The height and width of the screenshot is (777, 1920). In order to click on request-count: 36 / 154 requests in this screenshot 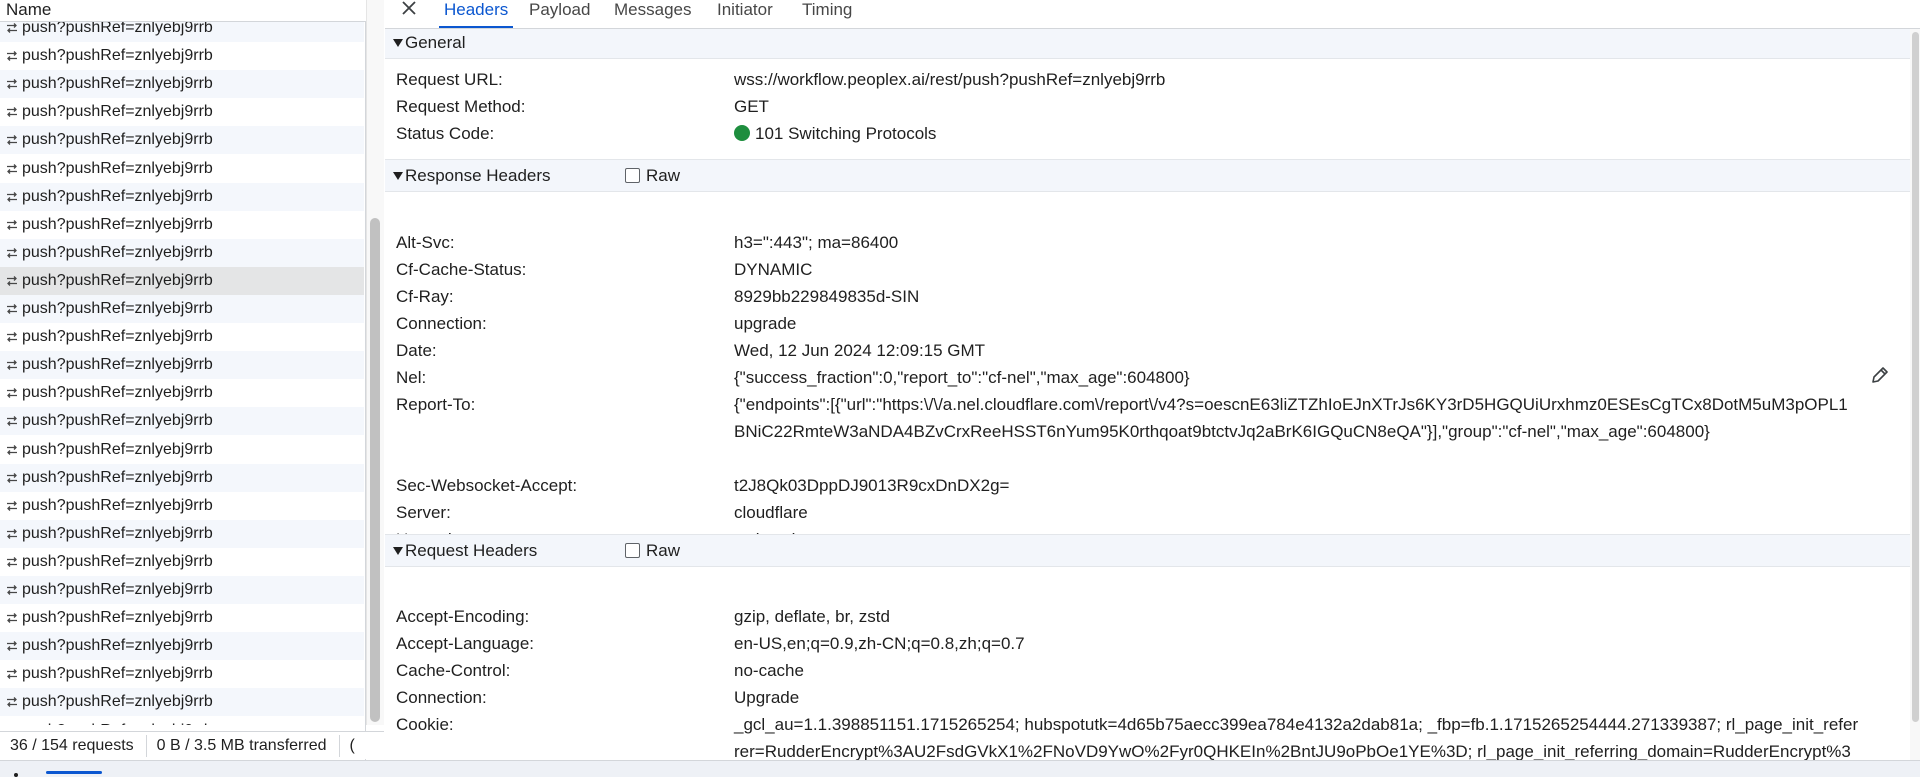, I will do `click(73, 745)`.